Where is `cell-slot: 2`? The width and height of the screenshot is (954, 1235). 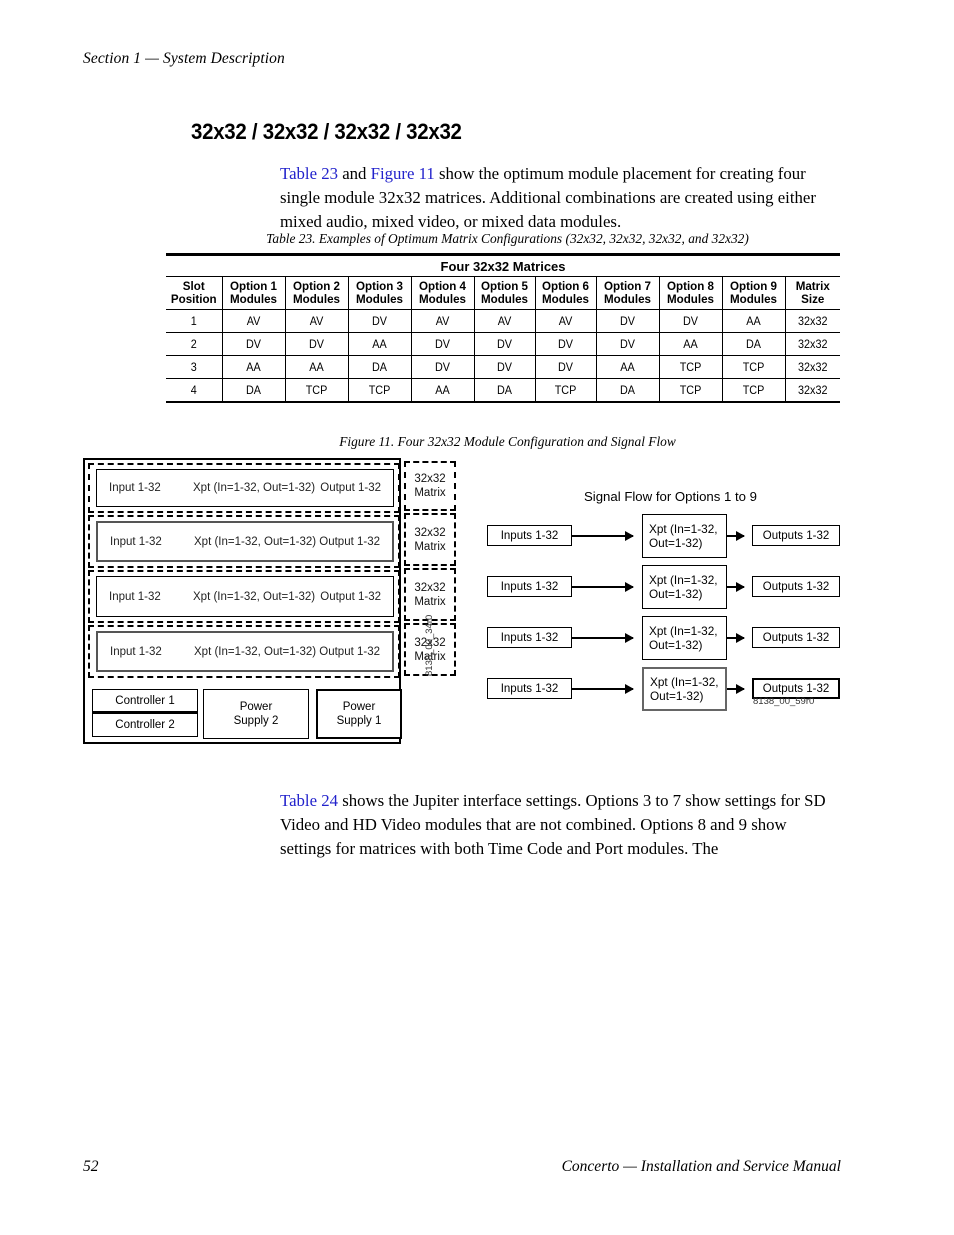 cell-slot: 2 is located at coordinates (194, 344).